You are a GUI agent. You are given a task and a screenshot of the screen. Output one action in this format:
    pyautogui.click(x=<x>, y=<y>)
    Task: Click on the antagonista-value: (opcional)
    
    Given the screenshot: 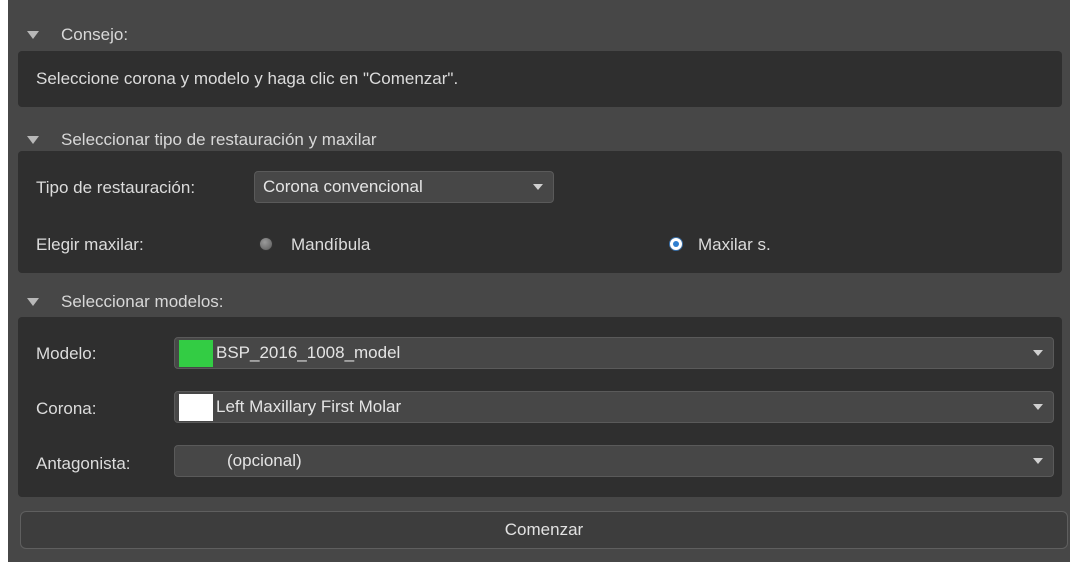 What is the action you would take?
    pyautogui.click(x=264, y=460)
    